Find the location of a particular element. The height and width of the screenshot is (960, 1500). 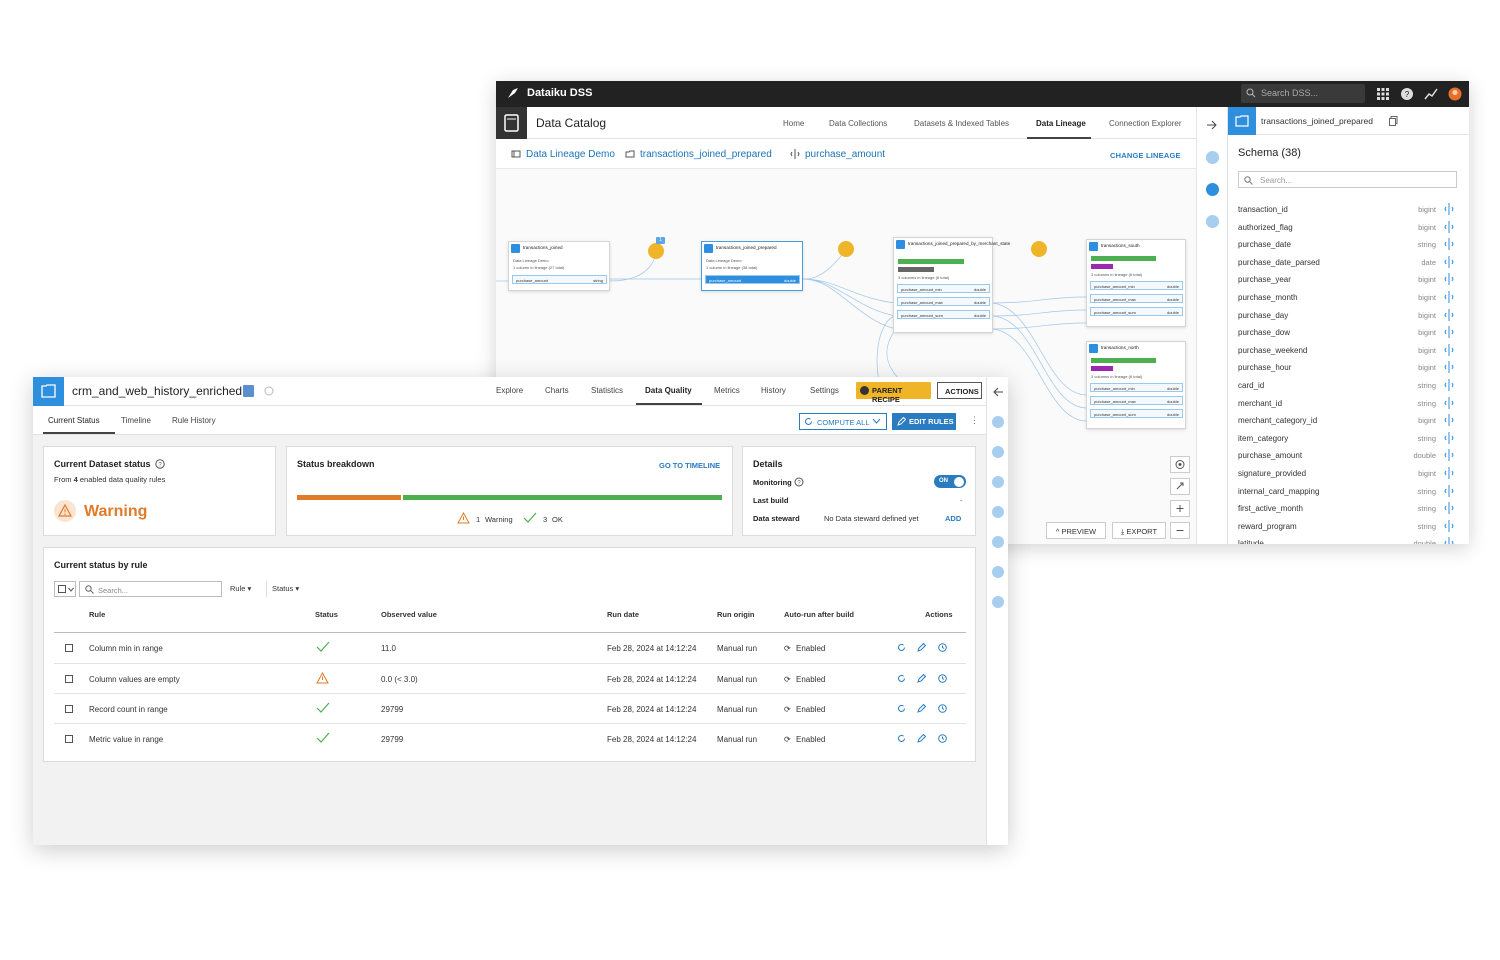

user-avatar-icon is located at coordinates (1455, 94).